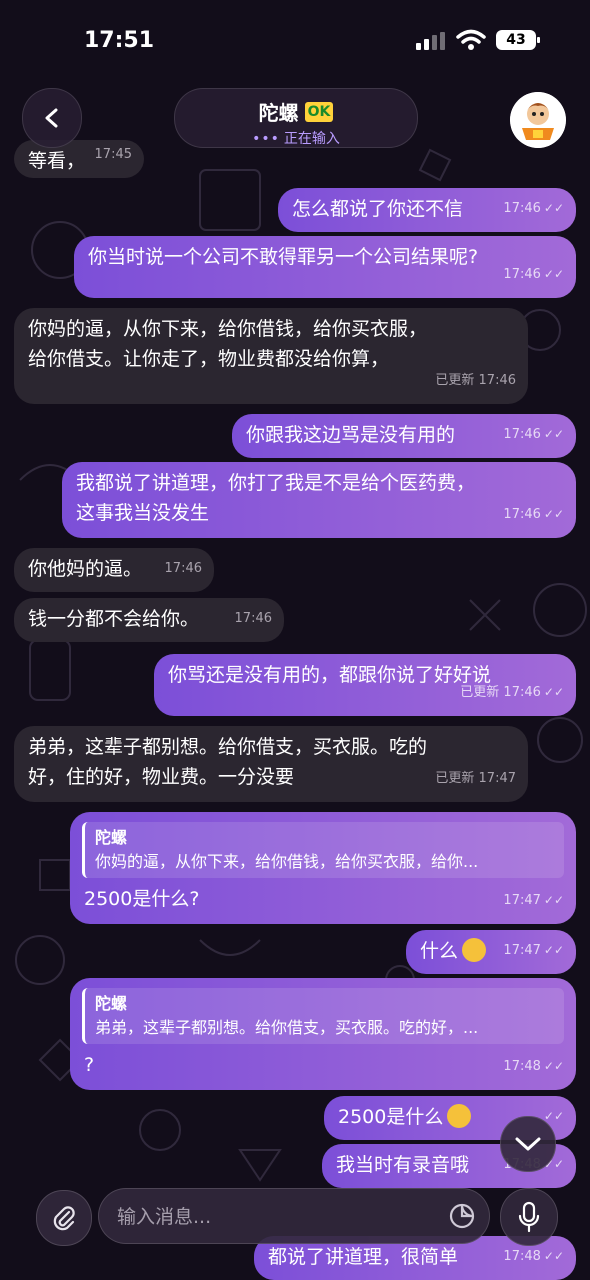 This screenshot has width=590, height=1280. What do you see at coordinates (114, 619) in the screenshot?
I see `message-text: 钱一分都不会给你。` at bounding box center [114, 619].